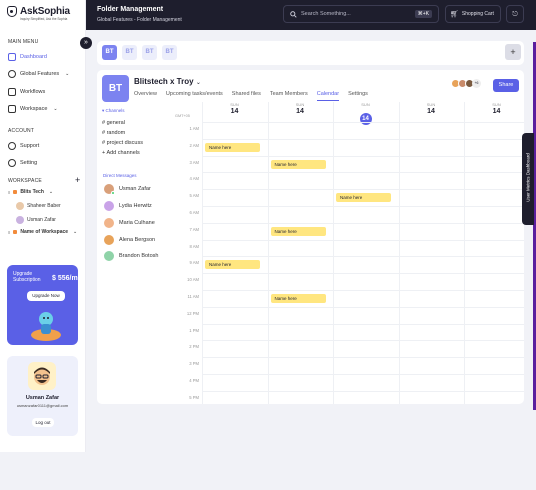 This screenshot has width=536, height=490. I want to click on sidebar-item-dashboard: Dashboard, so click(27, 57).